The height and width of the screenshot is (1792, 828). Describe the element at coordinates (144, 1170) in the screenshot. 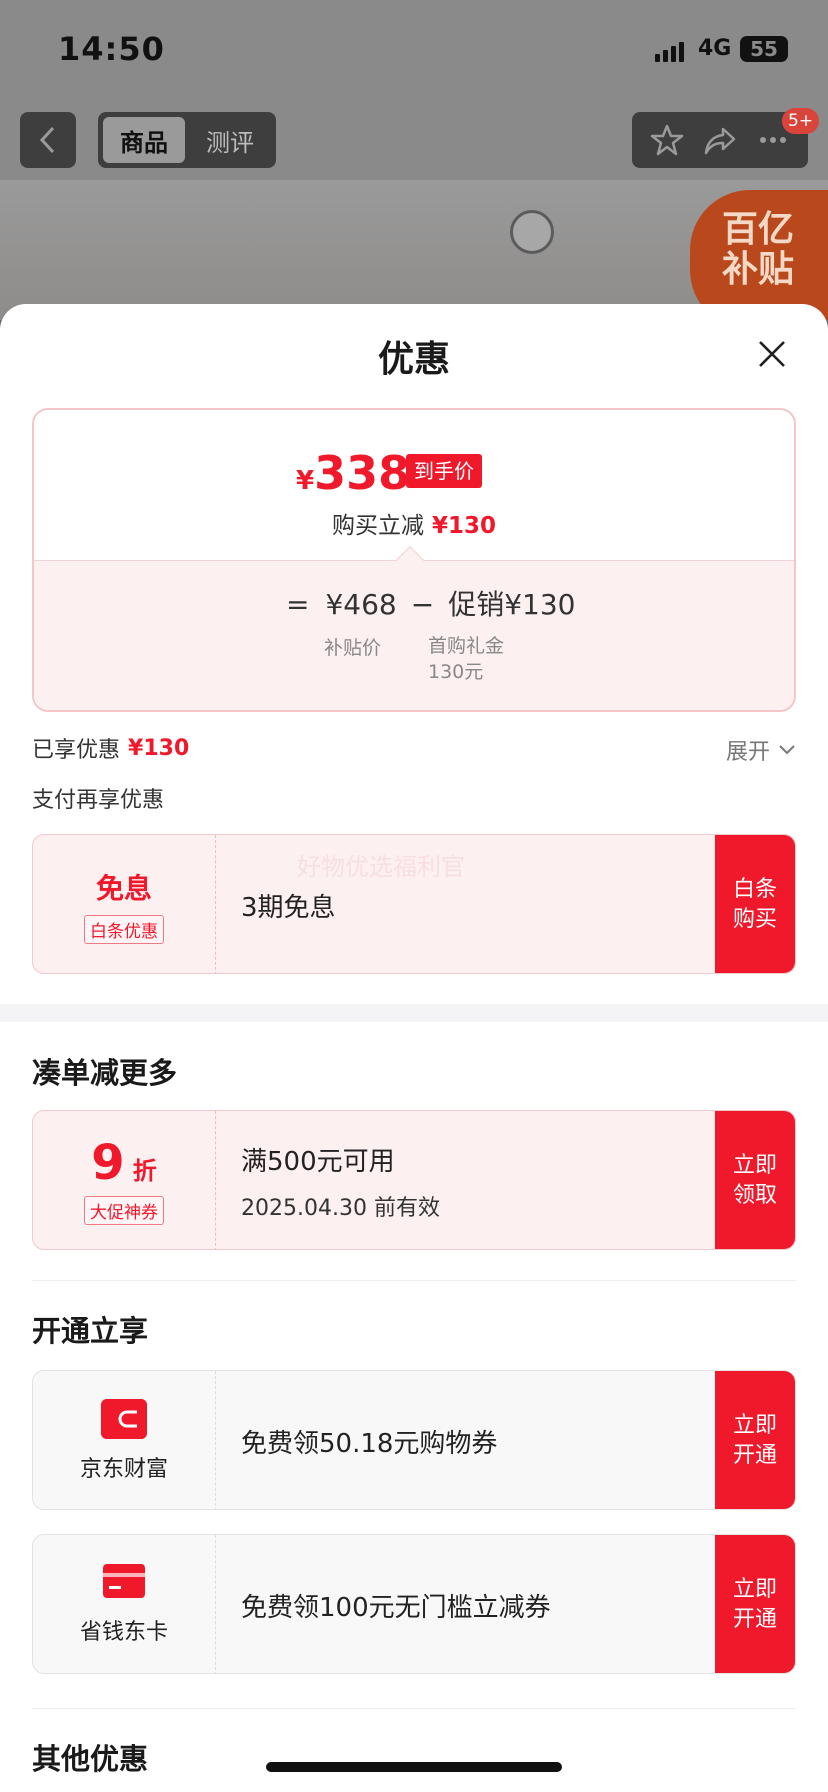

I see `discount-unit: 折` at that location.